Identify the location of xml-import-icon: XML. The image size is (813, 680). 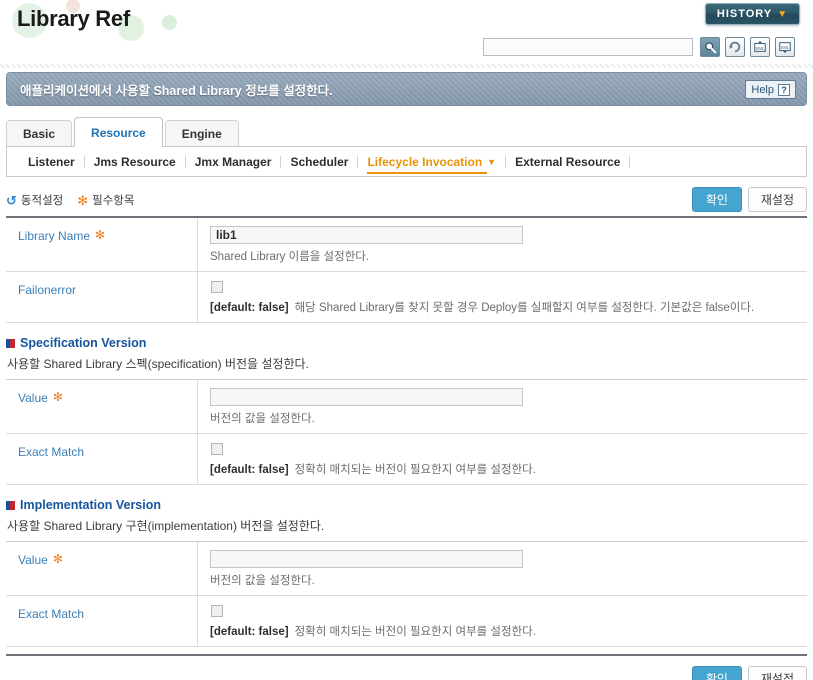
(760, 47).